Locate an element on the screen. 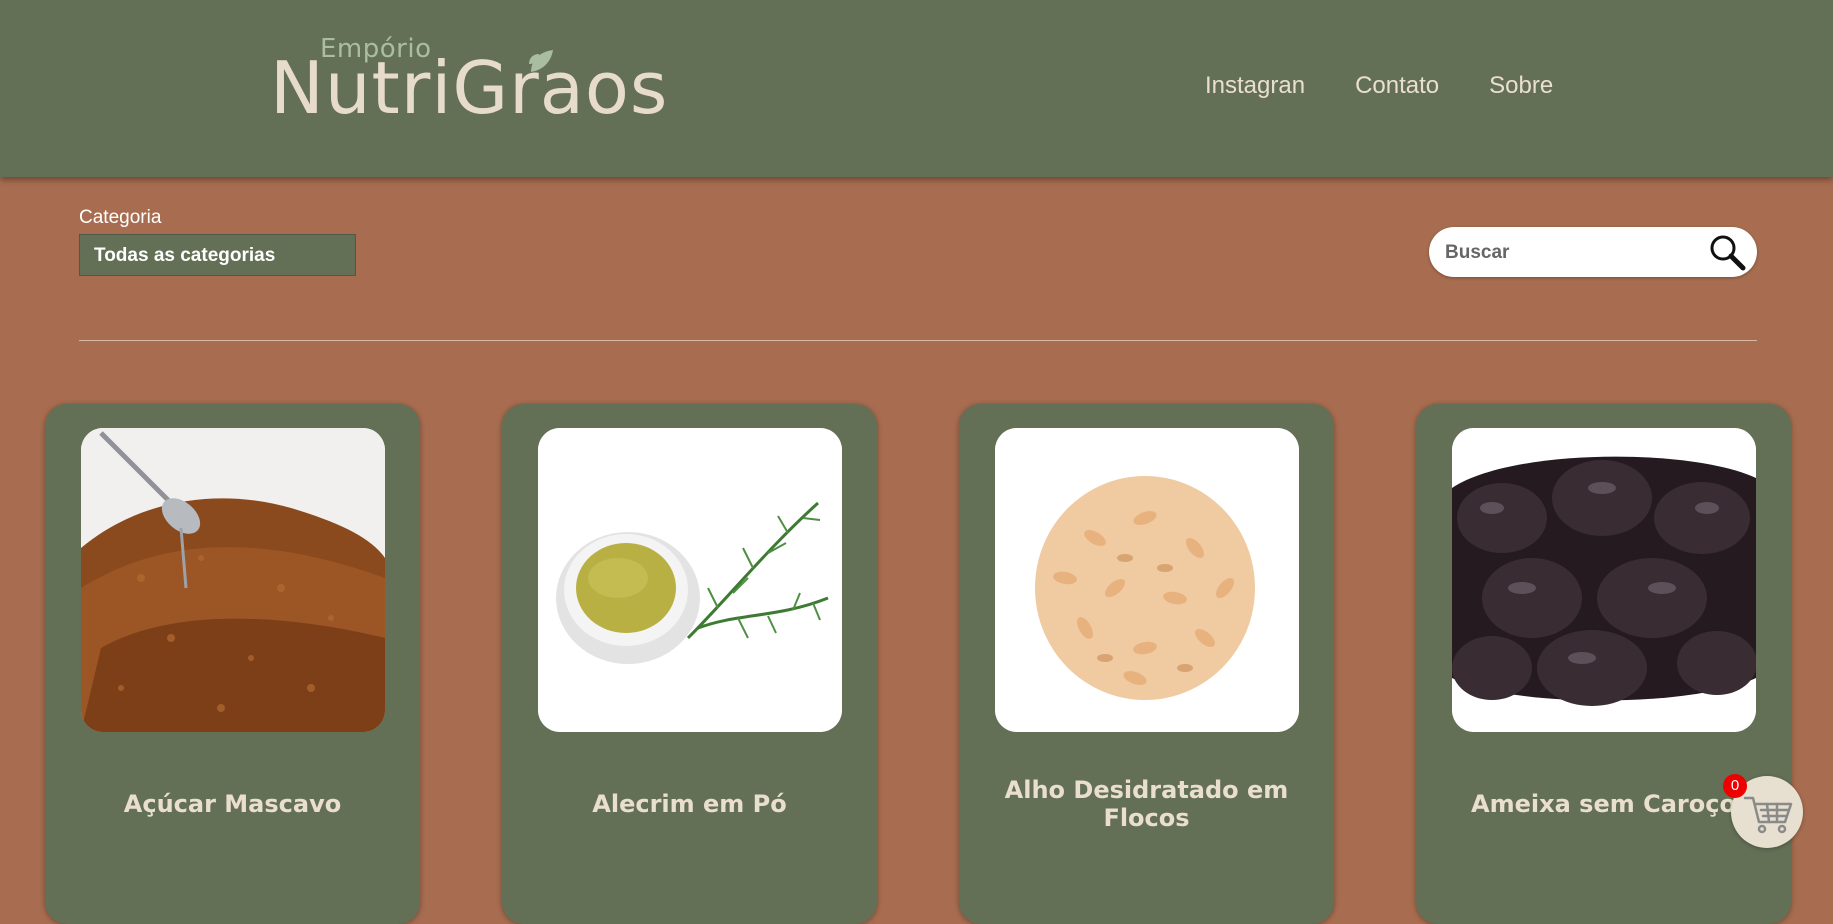 The image size is (1833, 924). cart-count-badge: 0 is located at coordinates (1735, 786).